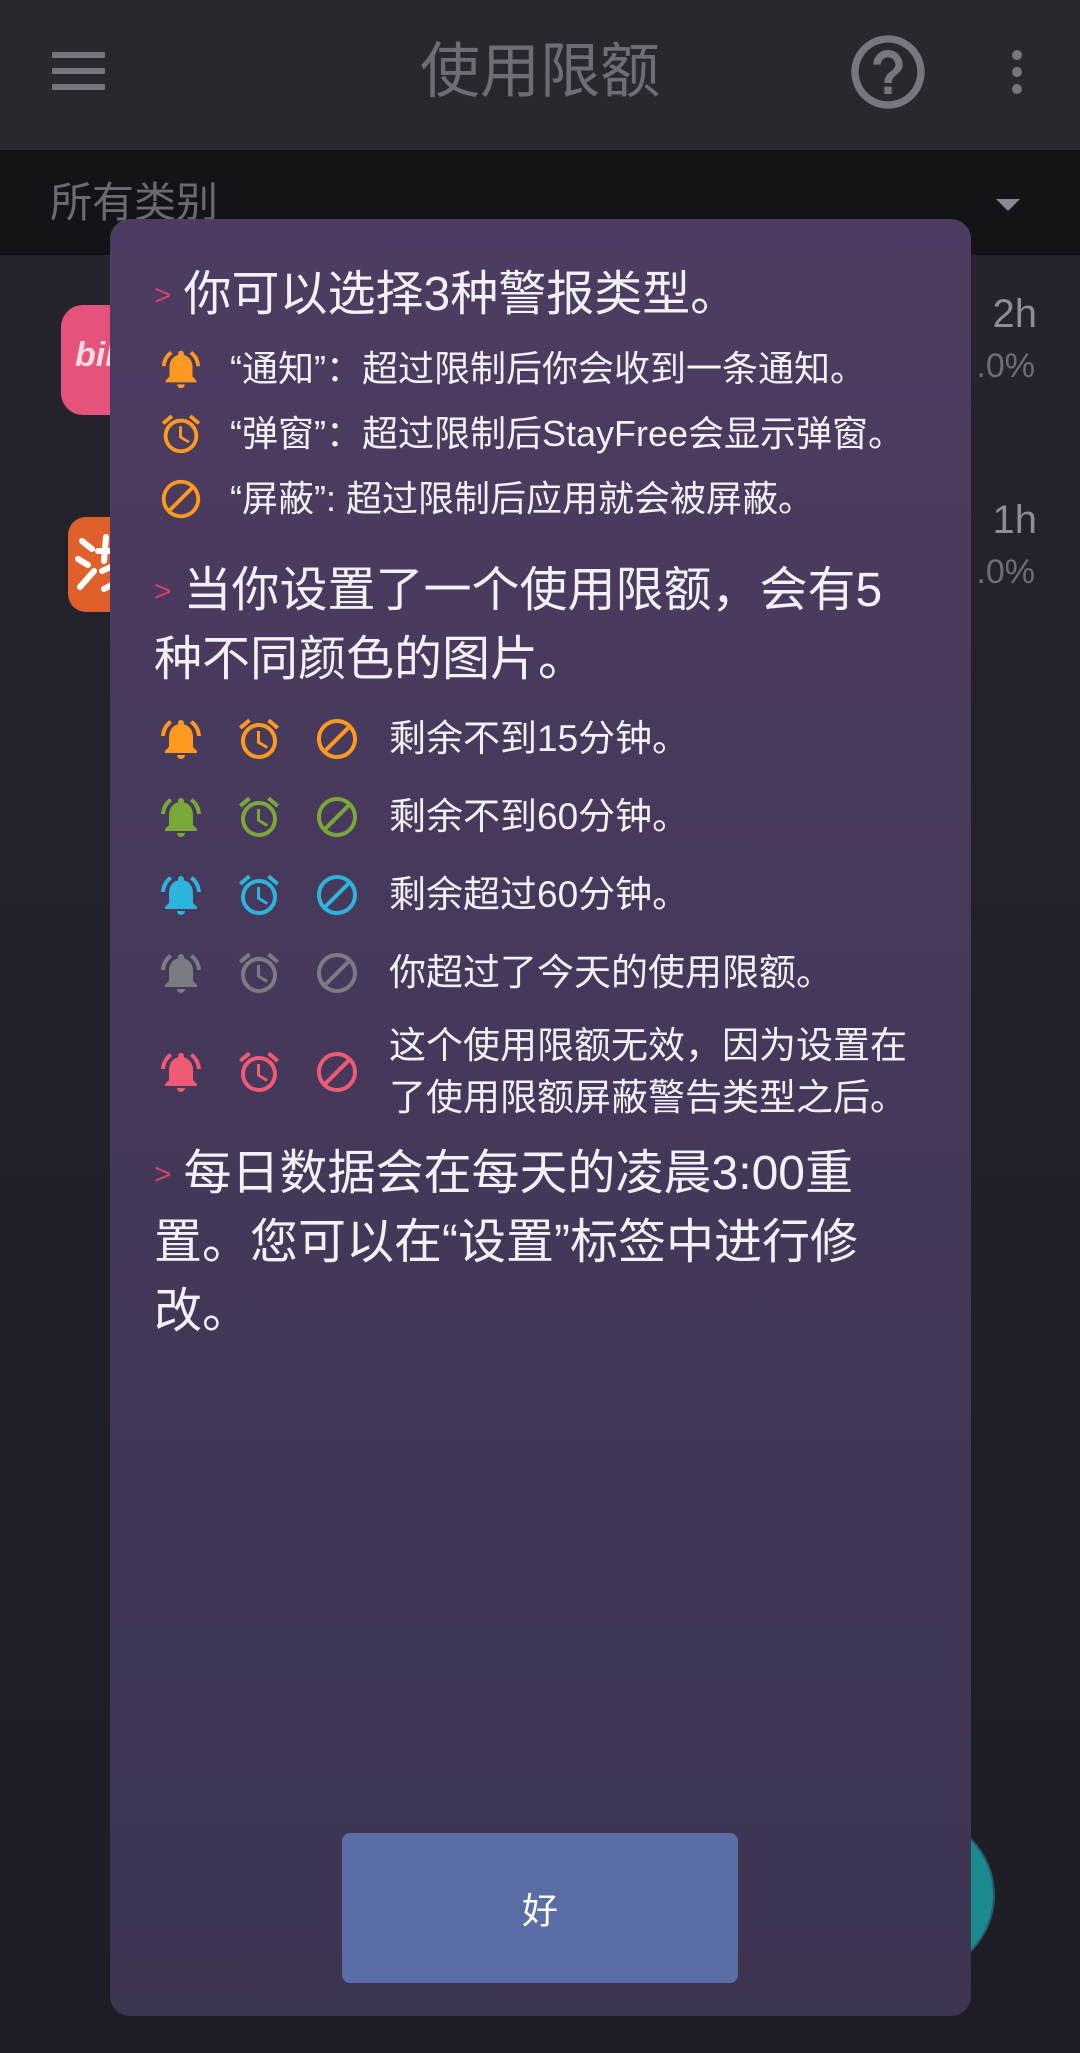 This screenshot has width=1080, height=2053. I want to click on alert-type-notification: “通知”：超过限制后你会收到一条通知。, so click(537, 369).